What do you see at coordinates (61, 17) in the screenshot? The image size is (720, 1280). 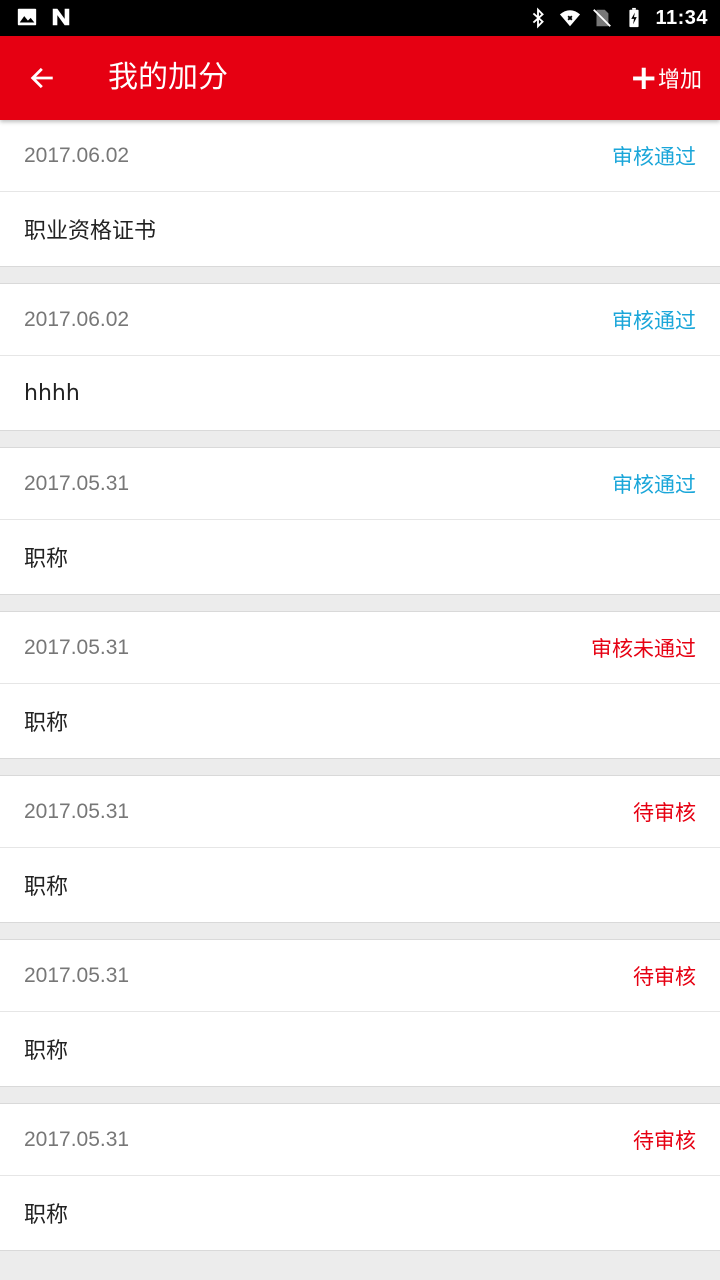 I see `n-logo-icon` at bounding box center [61, 17].